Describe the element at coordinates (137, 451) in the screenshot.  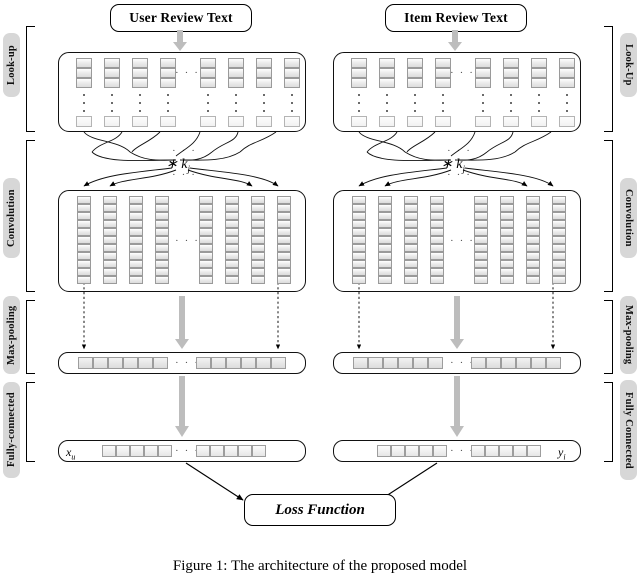
I see `fc-cells-user-left` at that location.